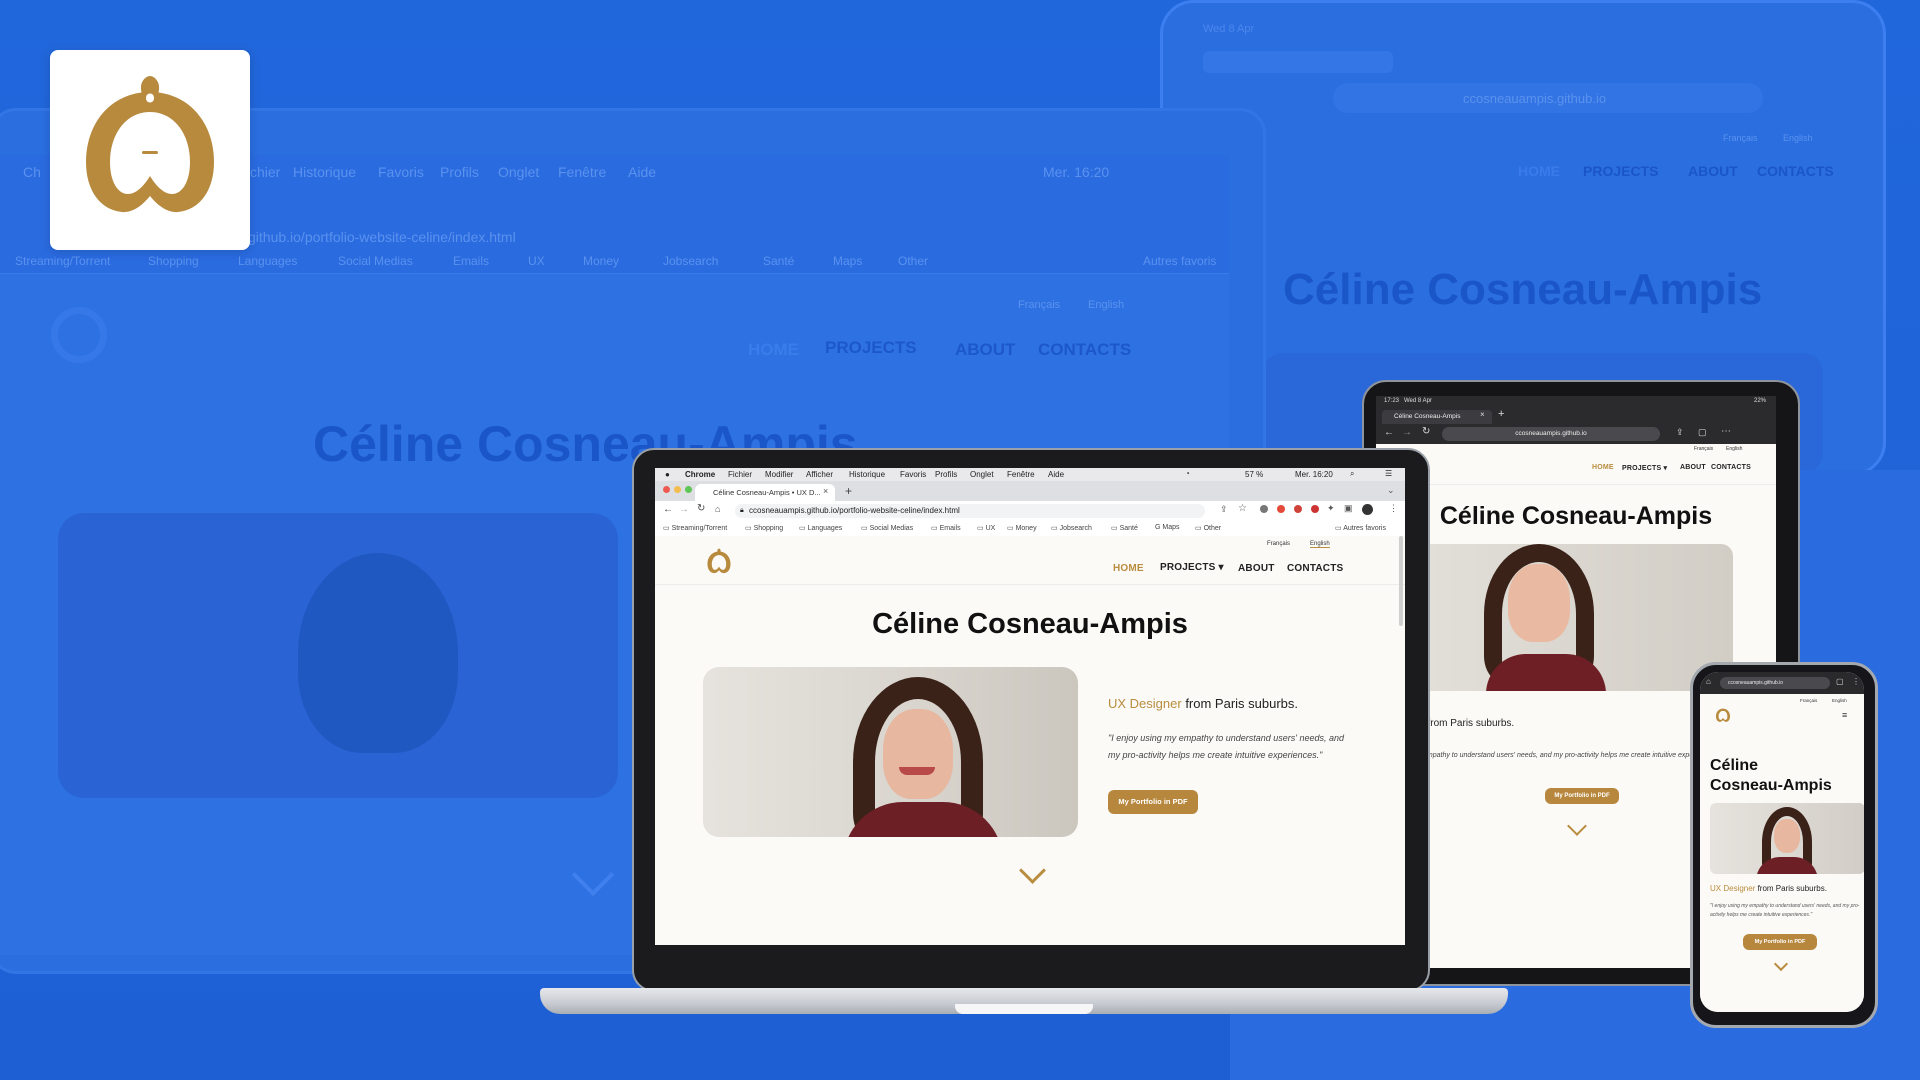  Describe the element at coordinates (1426, 431) in the screenshot. I see `tablet-reload-icon: ↻` at that location.